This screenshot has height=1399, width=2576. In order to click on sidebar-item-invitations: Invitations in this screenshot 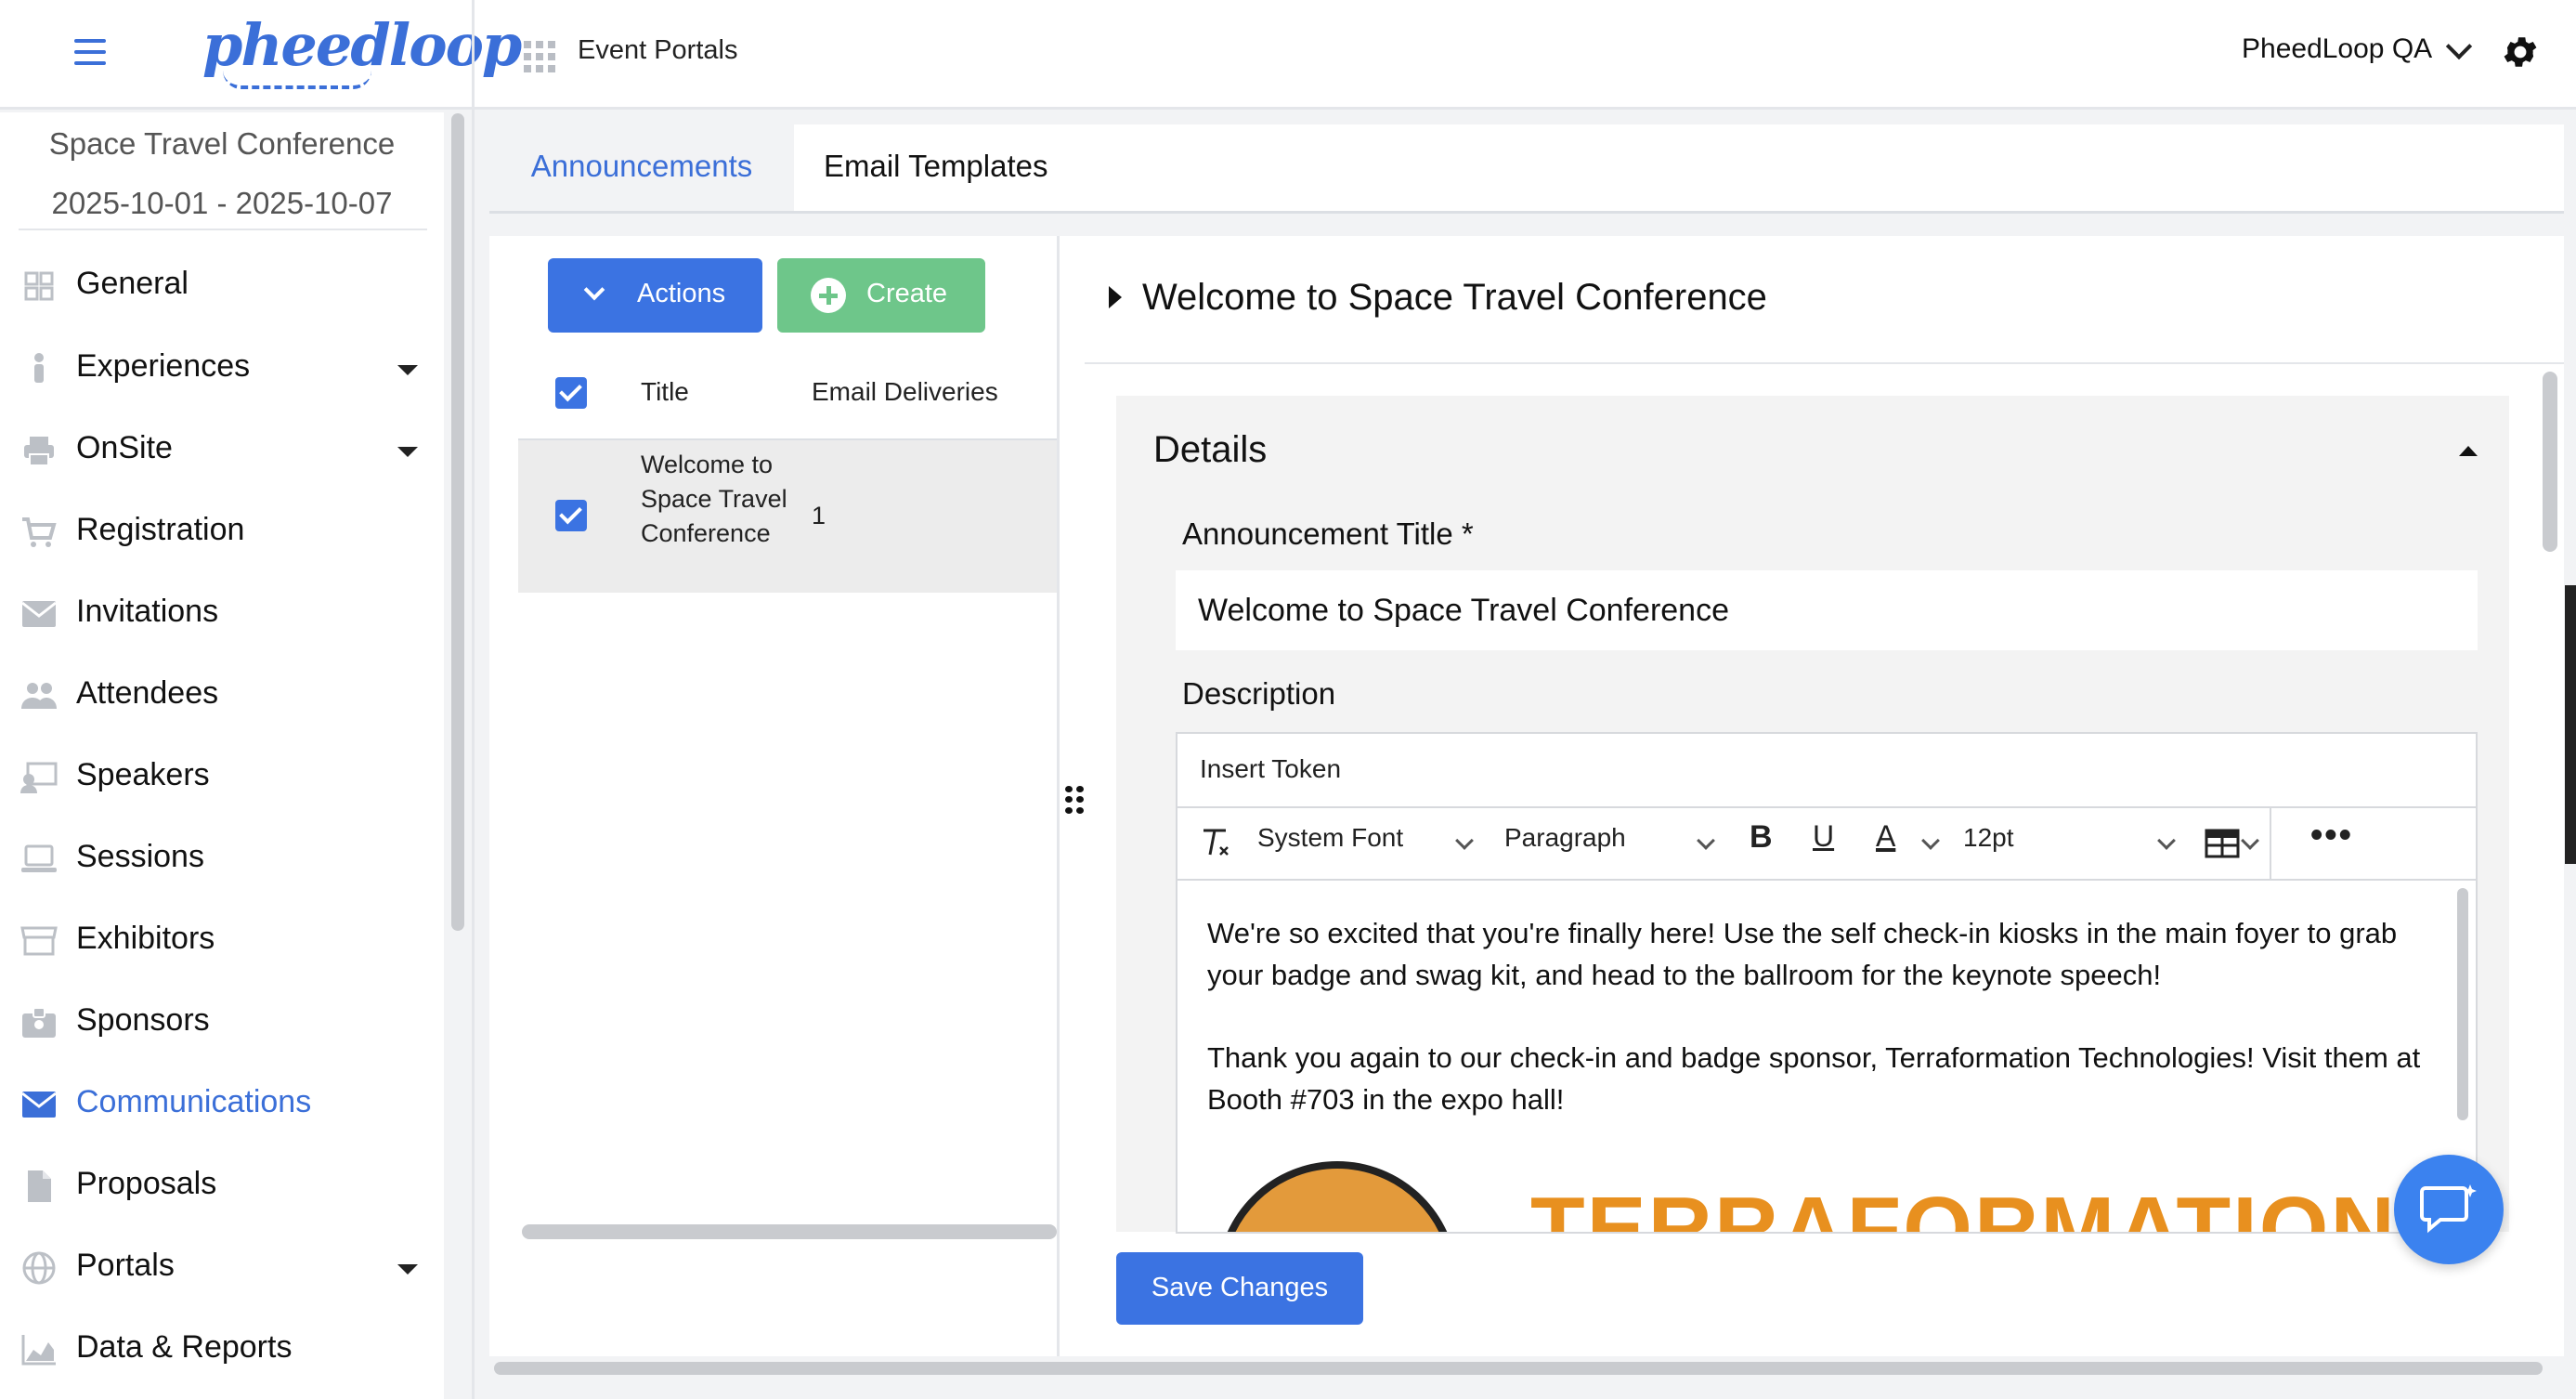, I will do `click(222, 613)`.